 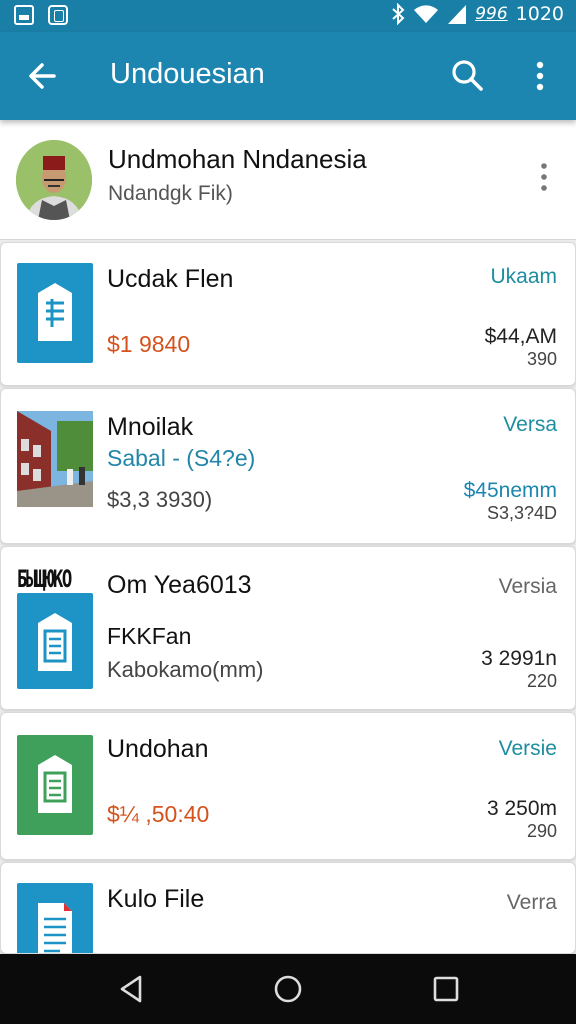 What do you see at coordinates (541, 359) in the screenshot?
I see `item-amount-sub: 390` at bounding box center [541, 359].